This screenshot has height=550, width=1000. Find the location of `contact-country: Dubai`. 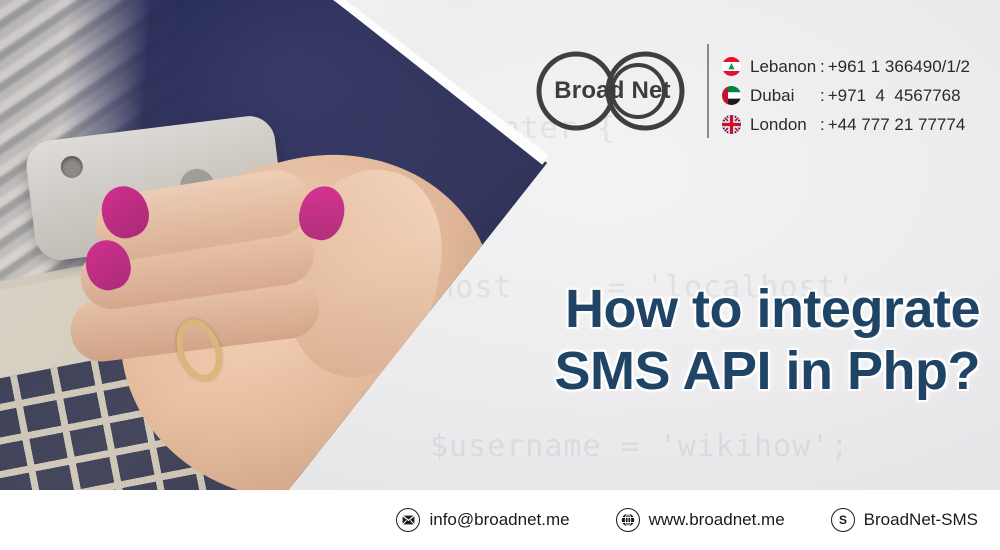

contact-country: Dubai is located at coordinates (772, 95).